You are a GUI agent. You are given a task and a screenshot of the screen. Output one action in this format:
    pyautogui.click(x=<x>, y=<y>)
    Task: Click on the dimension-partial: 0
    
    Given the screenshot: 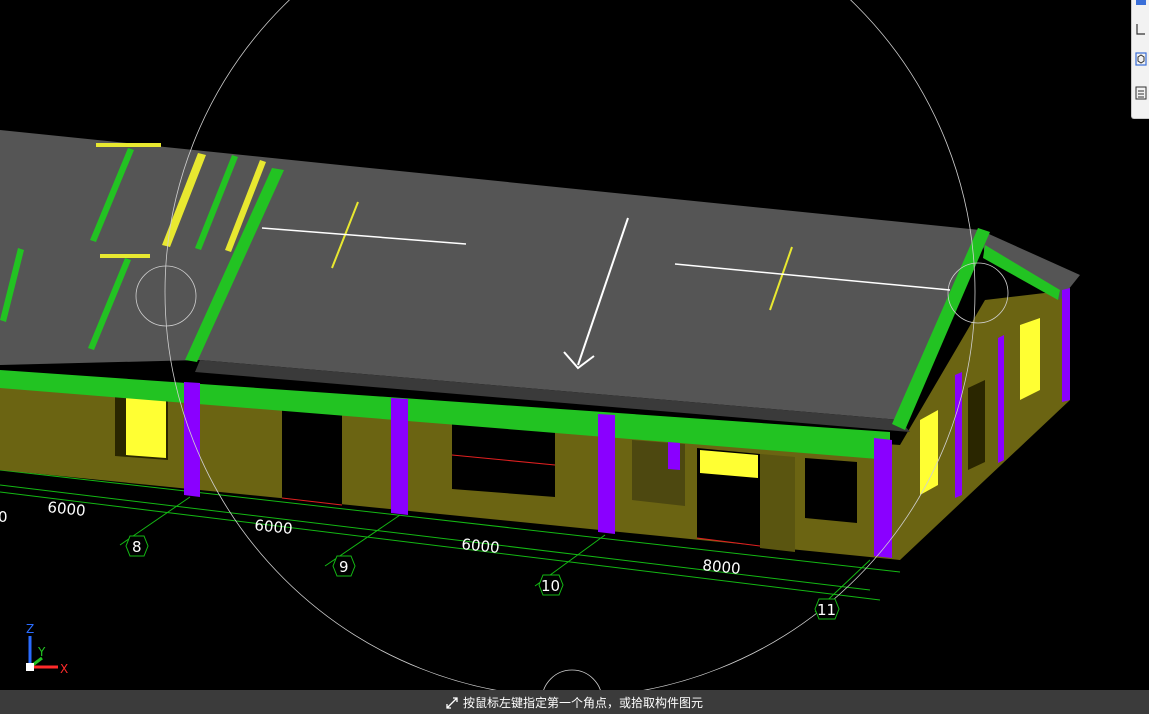 What is the action you would take?
    pyautogui.click(x=4, y=517)
    